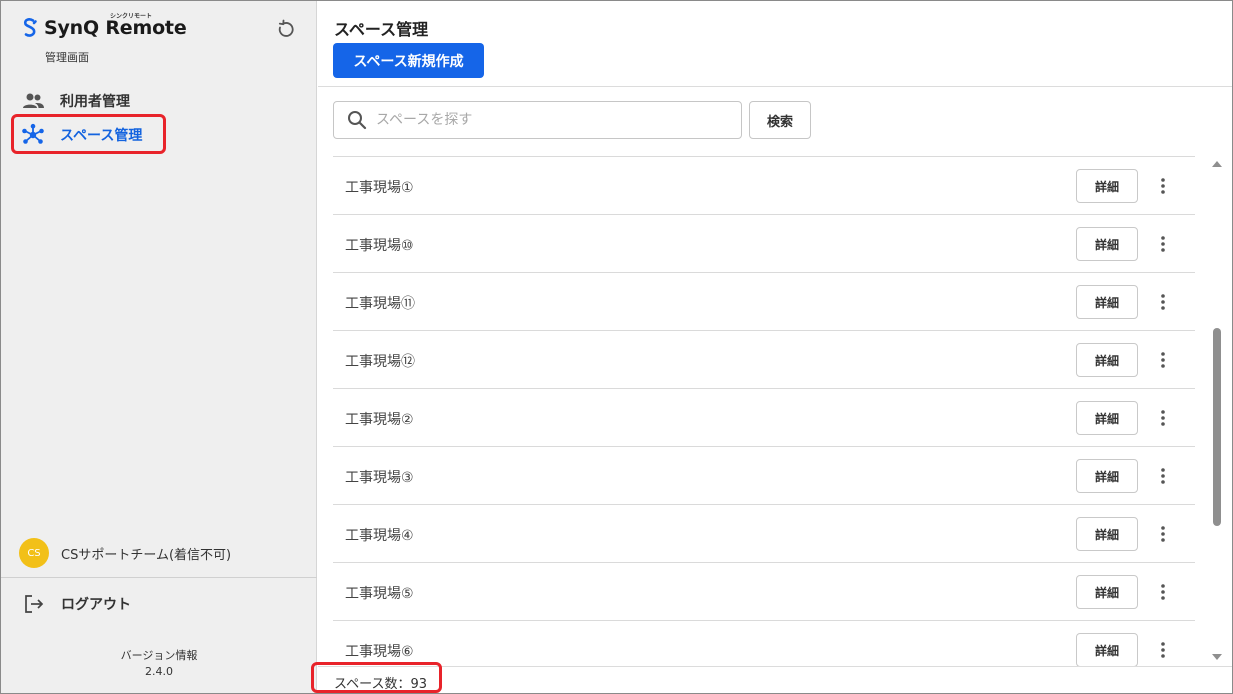  I want to click on logout-button: ログアウト, so click(77, 604).